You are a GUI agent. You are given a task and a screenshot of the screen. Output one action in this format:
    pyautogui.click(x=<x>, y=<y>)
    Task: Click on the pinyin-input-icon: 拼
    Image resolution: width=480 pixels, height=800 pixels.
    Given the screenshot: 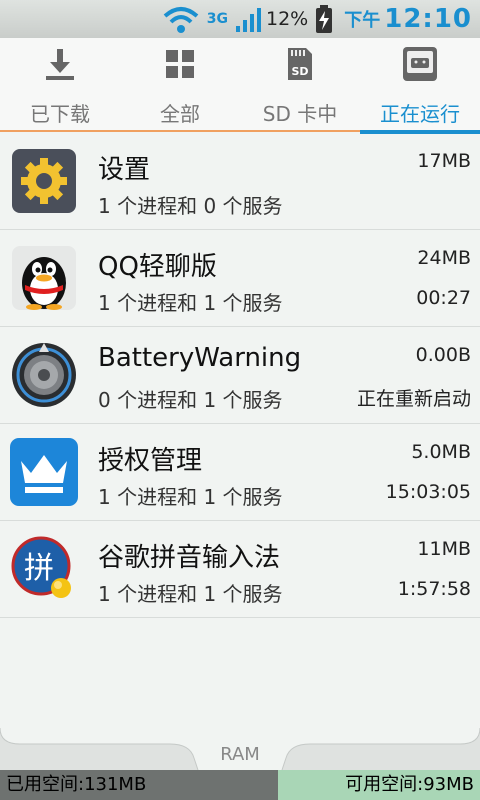 What is the action you would take?
    pyautogui.click(x=44, y=569)
    